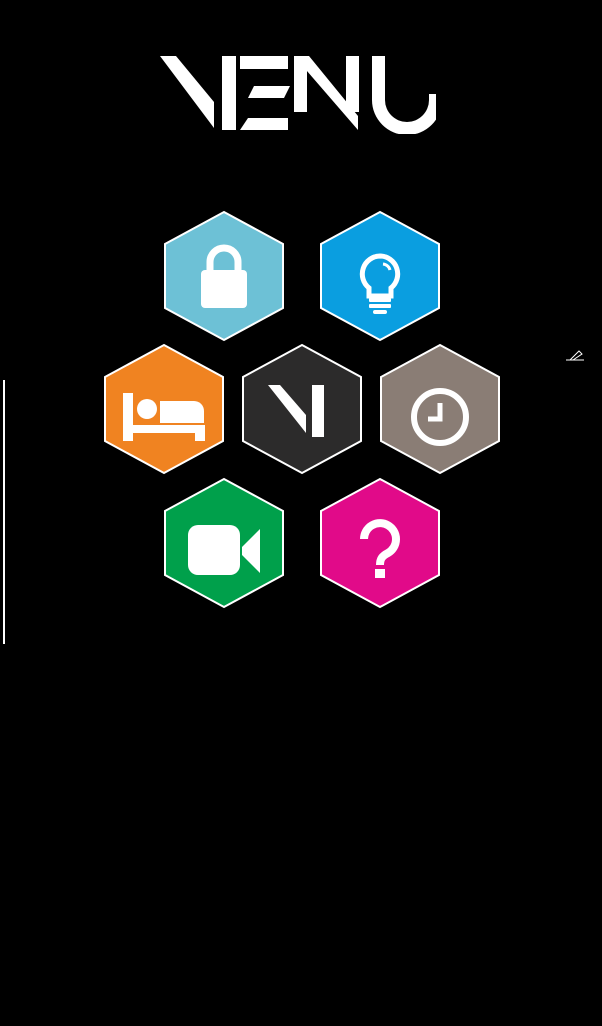  What do you see at coordinates (380, 543) in the screenshot?
I see `help-tile` at bounding box center [380, 543].